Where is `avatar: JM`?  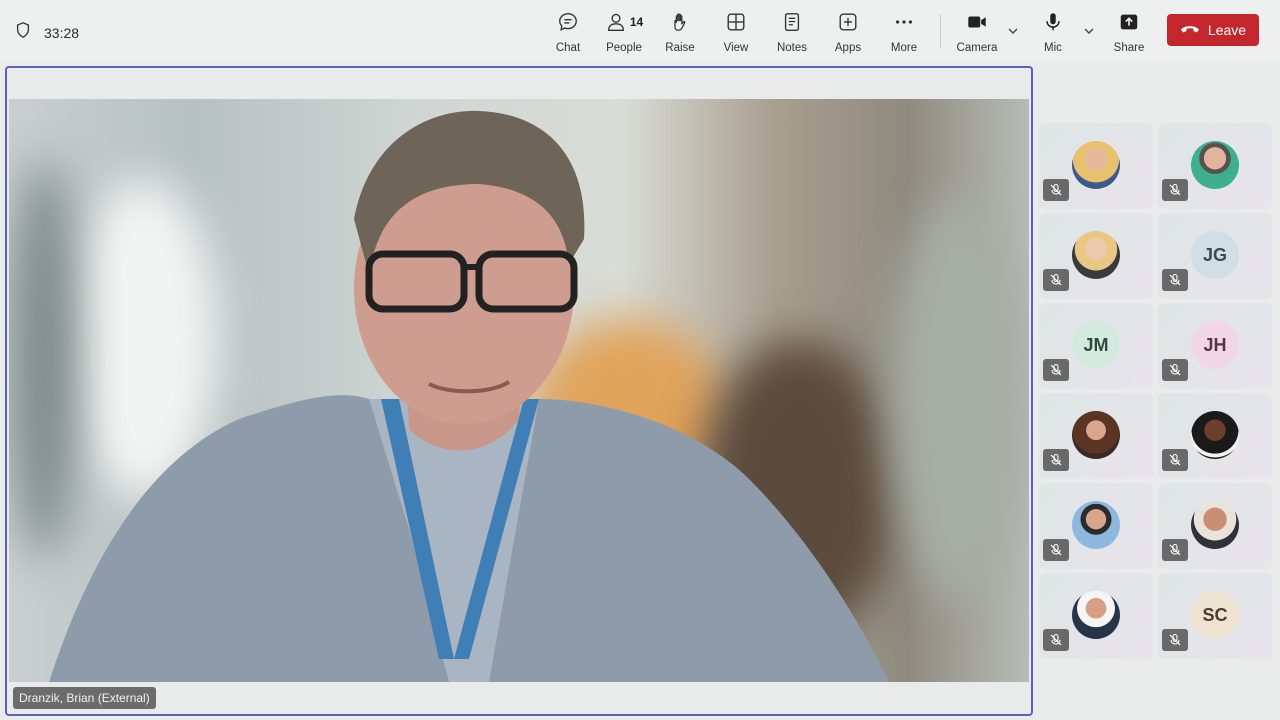
avatar: JM is located at coordinates (1096, 345).